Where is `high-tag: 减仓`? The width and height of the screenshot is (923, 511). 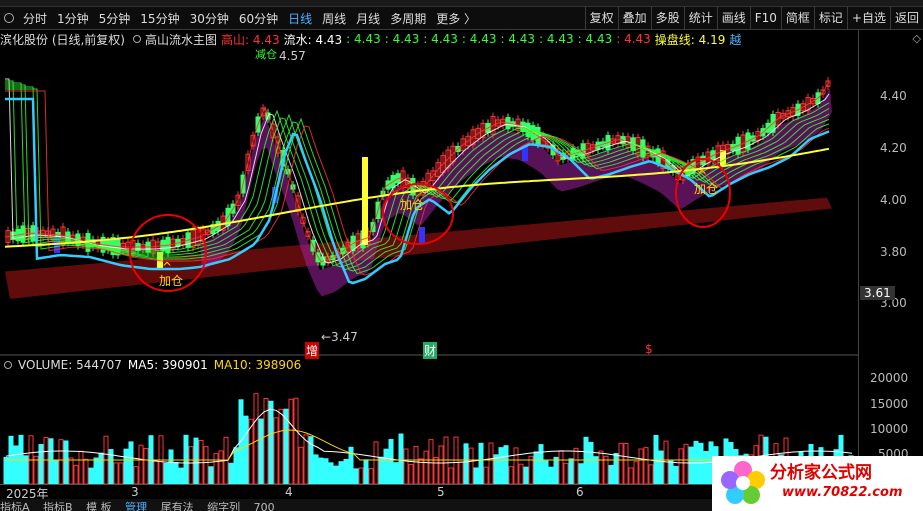
high-tag: 减仓 is located at coordinates (266, 54).